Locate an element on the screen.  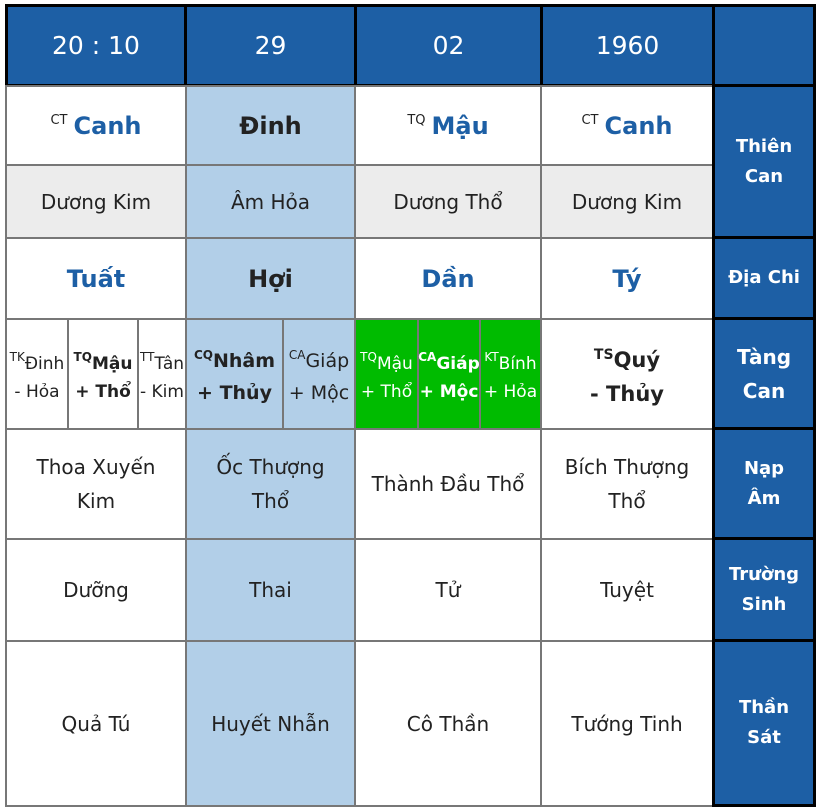
truong-sinh-text: Thai is located at coordinates (270, 590).